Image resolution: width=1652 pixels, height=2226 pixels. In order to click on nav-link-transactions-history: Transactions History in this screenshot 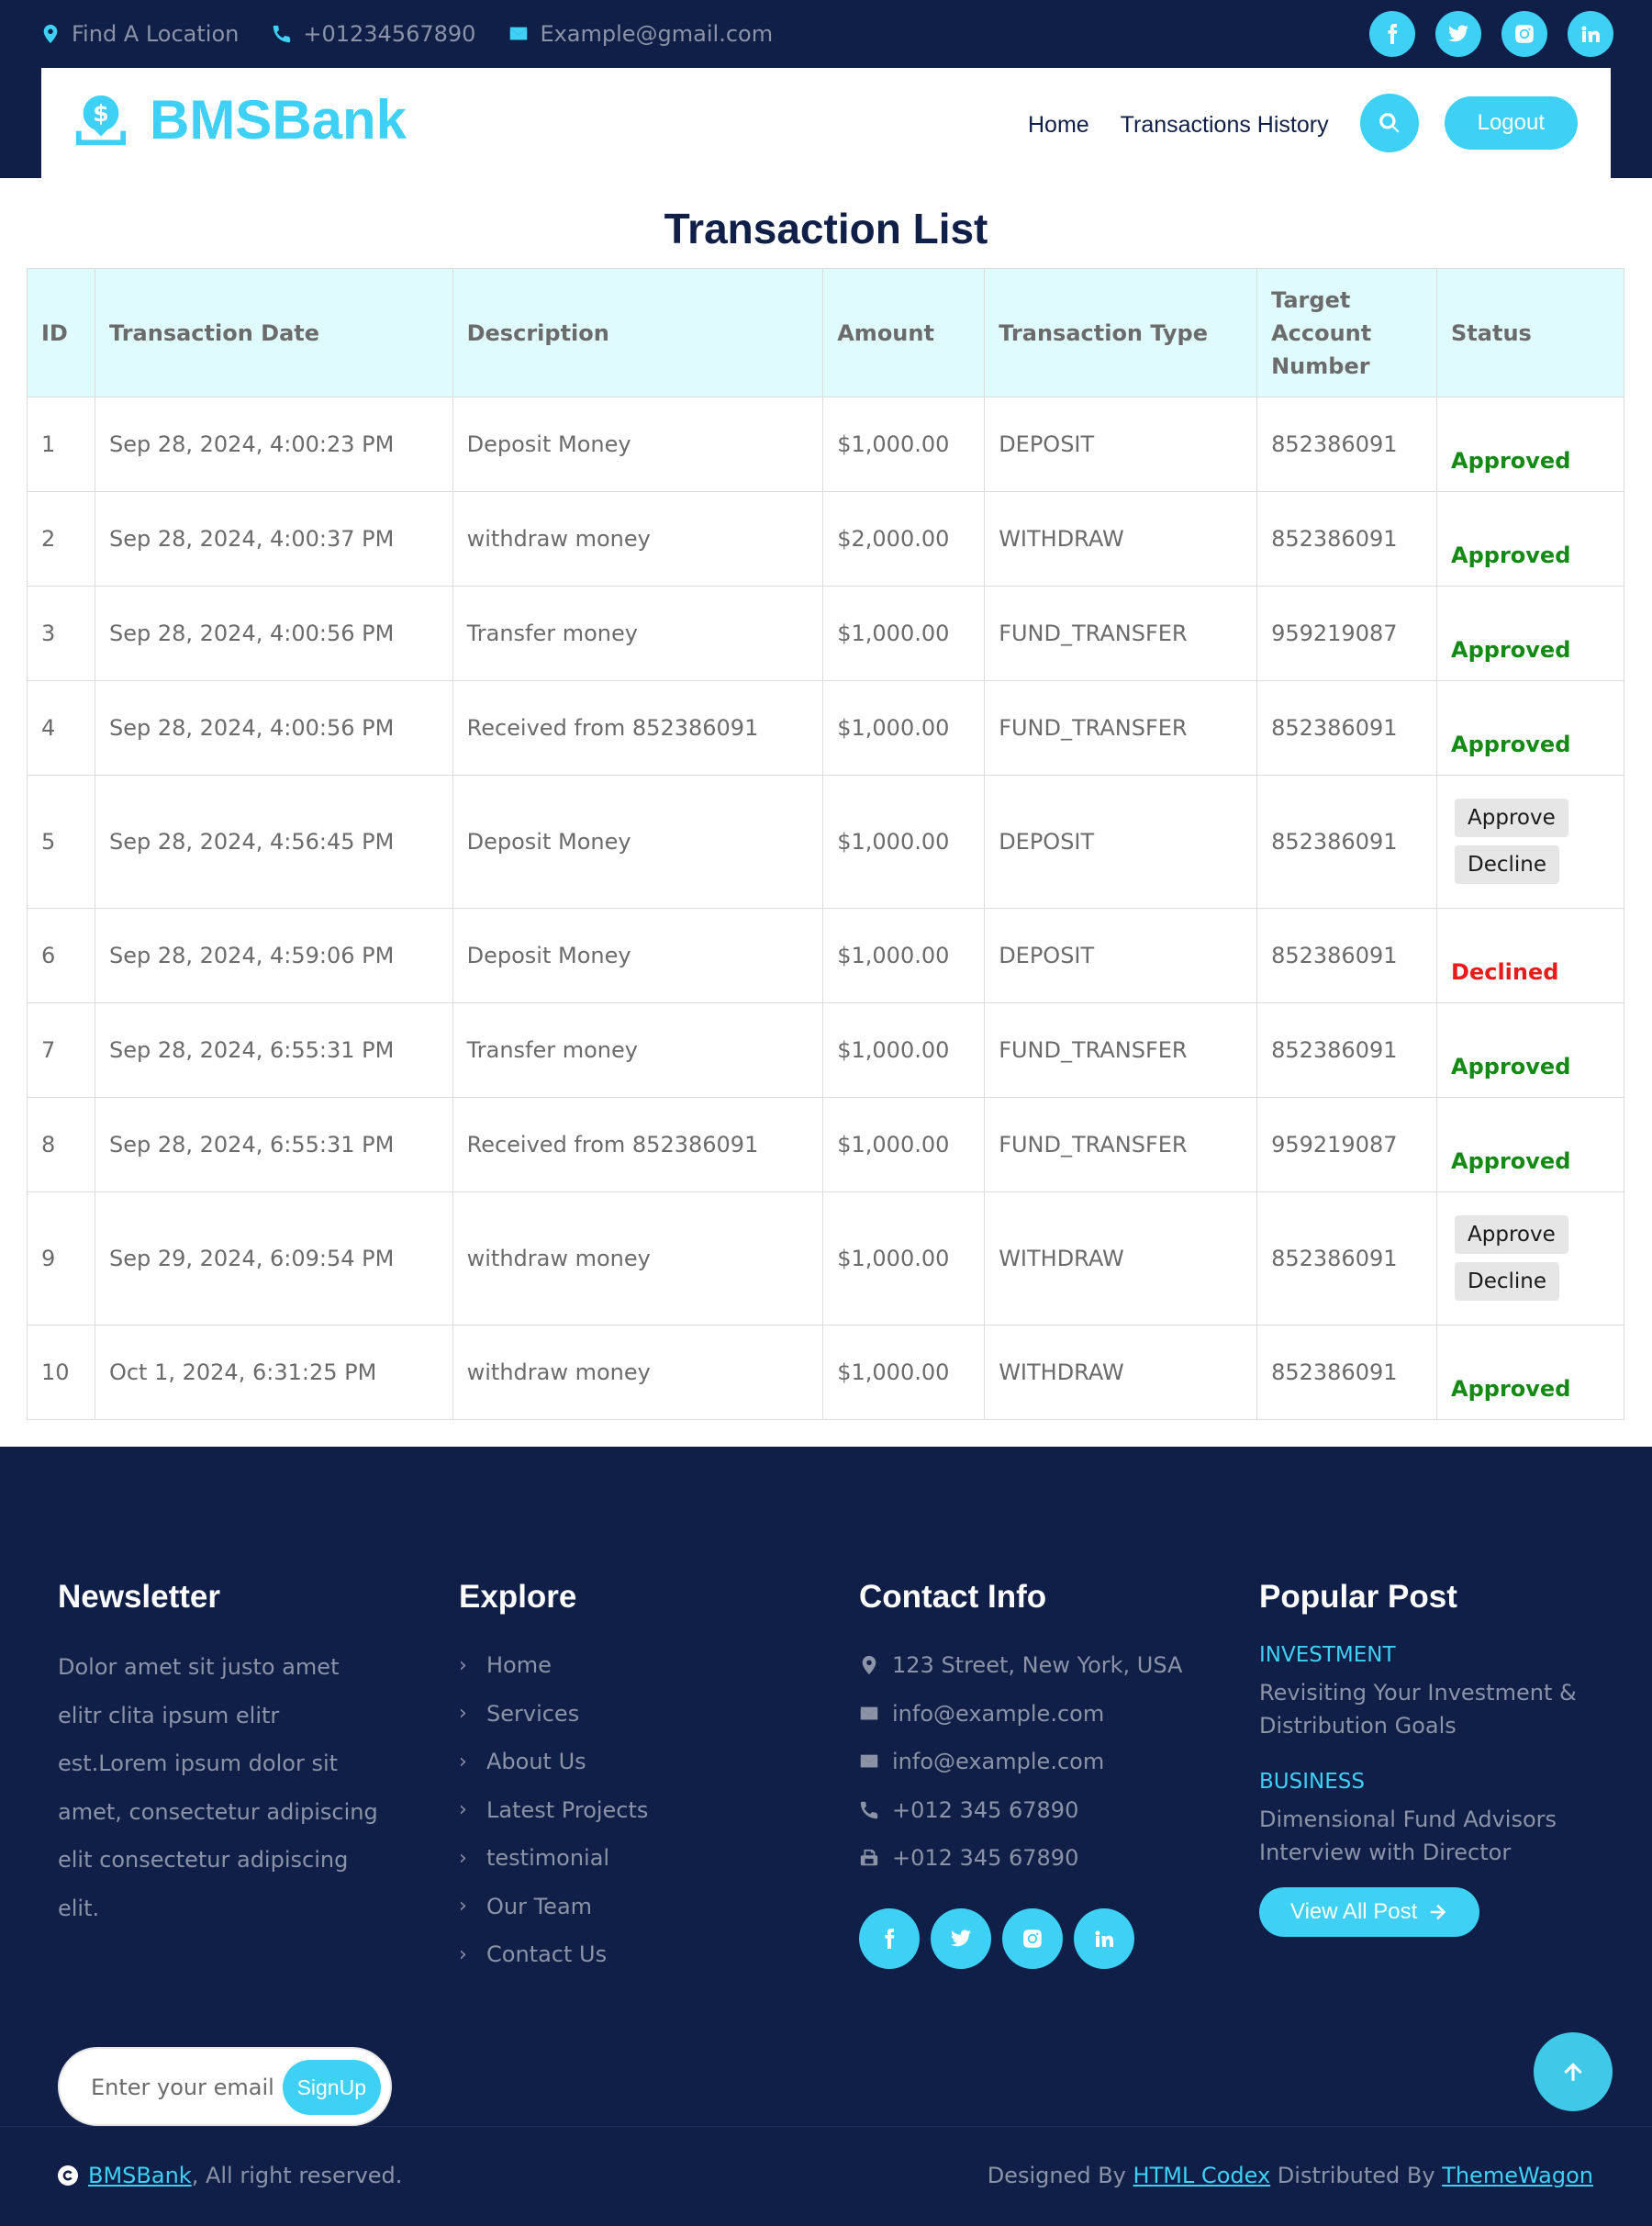, I will do `click(1225, 126)`.